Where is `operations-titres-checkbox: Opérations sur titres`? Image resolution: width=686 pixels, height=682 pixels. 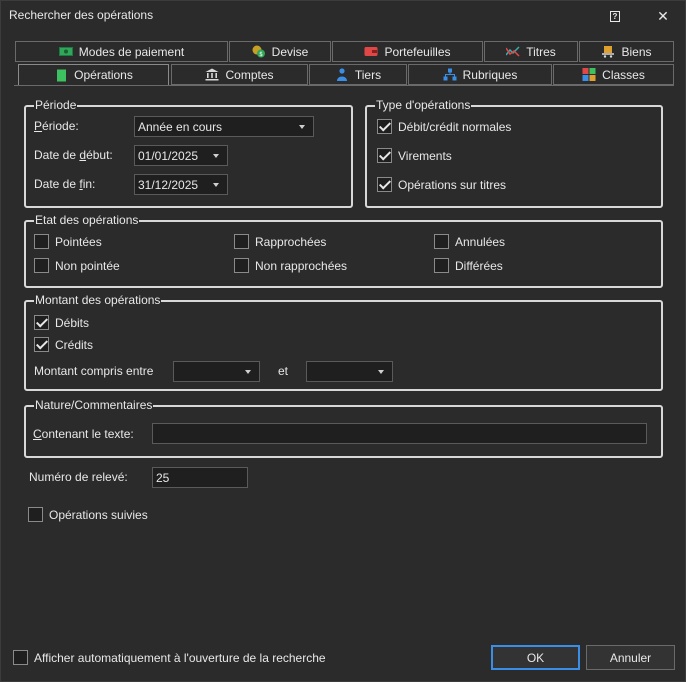
operations-titres-checkbox: Opérations sur titres is located at coordinates (441, 184).